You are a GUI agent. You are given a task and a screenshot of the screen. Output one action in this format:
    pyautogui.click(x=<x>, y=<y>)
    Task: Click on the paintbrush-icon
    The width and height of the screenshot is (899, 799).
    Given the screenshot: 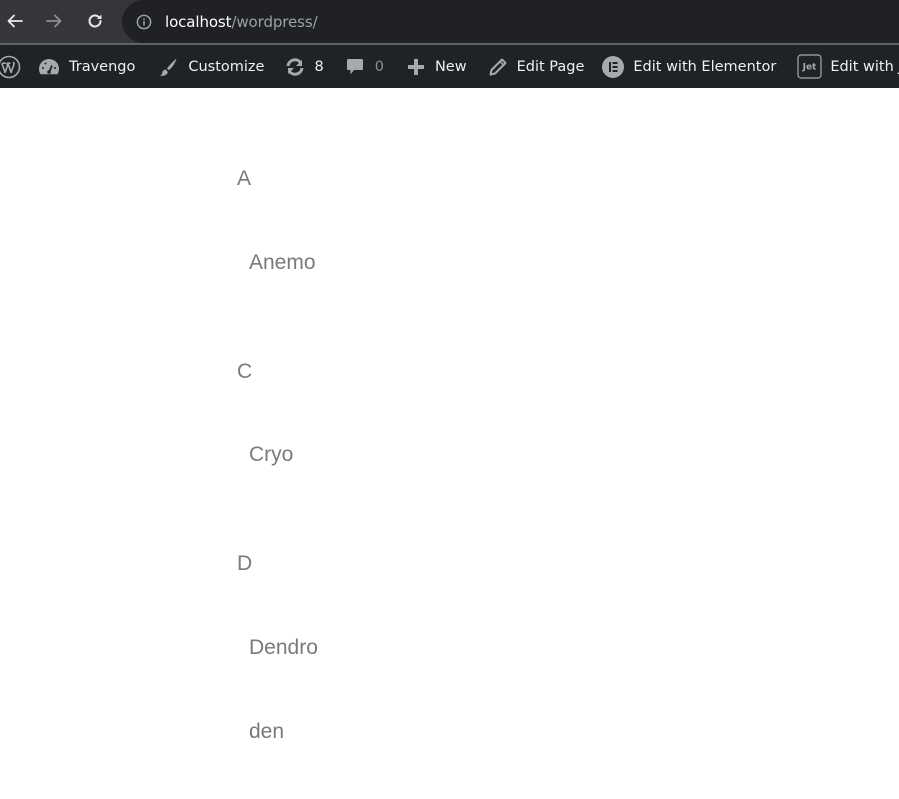 What is the action you would take?
    pyautogui.click(x=168, y=67)
    